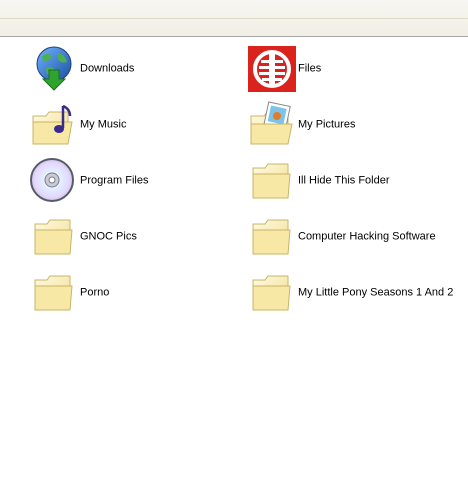 Image resolution: width=468 pixels, height=478 pixels. I want to click on toolbar-area, so click(234, 18).